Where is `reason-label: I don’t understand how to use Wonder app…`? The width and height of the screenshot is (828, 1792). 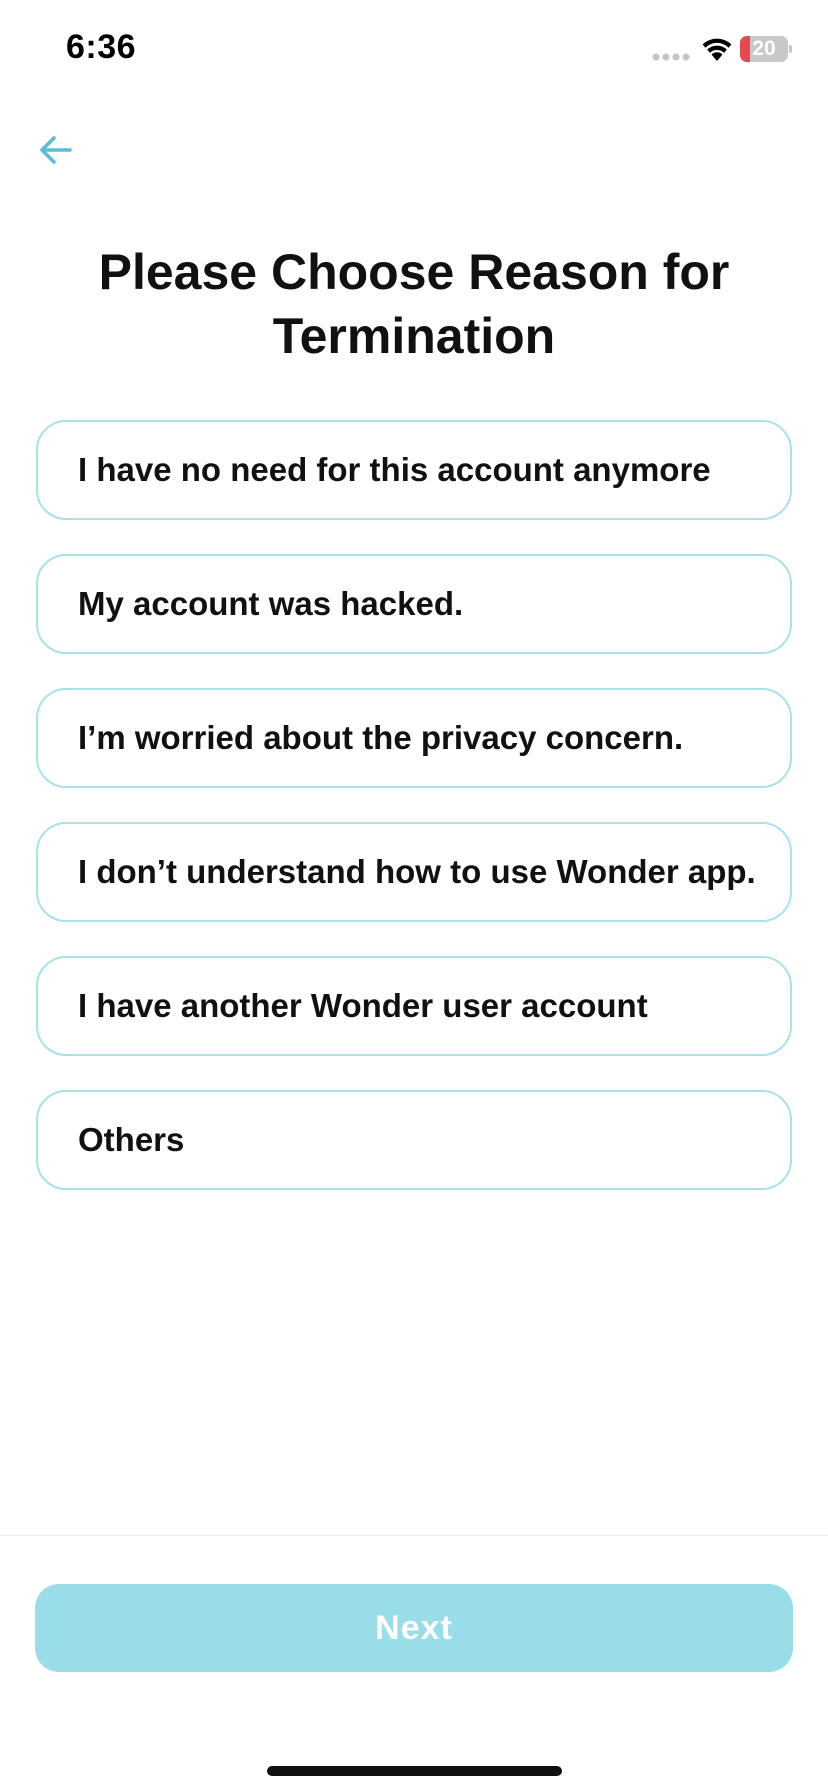 reason-label: I don’t understand how to use Wonder app… is located at coordinates (417, 871).